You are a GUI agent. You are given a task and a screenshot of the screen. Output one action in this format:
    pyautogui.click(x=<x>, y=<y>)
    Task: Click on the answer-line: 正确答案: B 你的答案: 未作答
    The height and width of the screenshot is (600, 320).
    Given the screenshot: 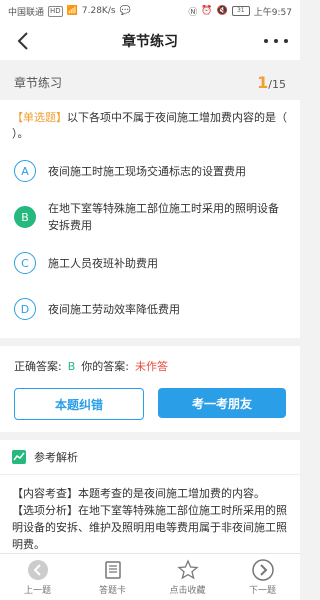 What is the action you would take?
    pyautogui.click(x=150, y=366)
    